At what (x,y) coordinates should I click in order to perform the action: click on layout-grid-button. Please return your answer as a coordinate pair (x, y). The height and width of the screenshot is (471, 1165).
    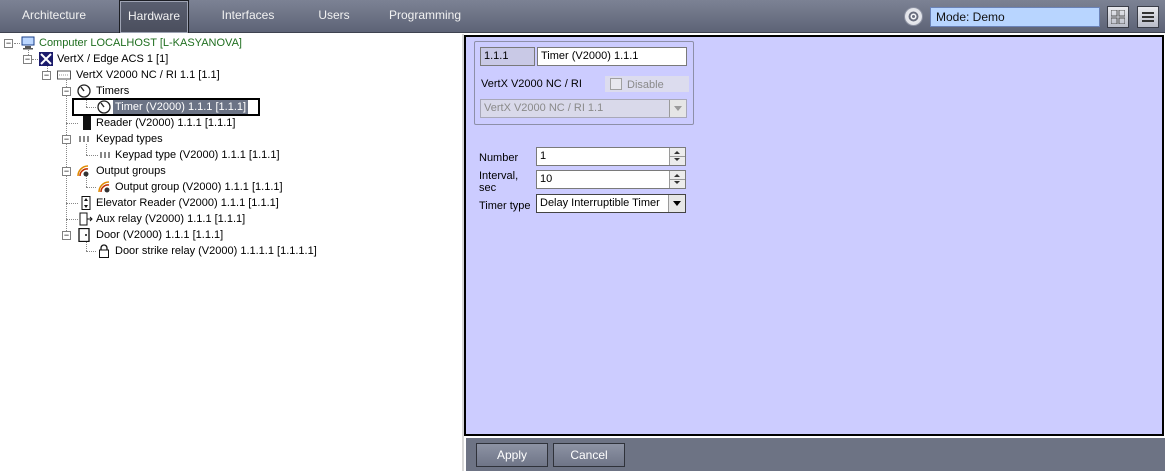
    Looking at the image, I should click on (1118, 17).